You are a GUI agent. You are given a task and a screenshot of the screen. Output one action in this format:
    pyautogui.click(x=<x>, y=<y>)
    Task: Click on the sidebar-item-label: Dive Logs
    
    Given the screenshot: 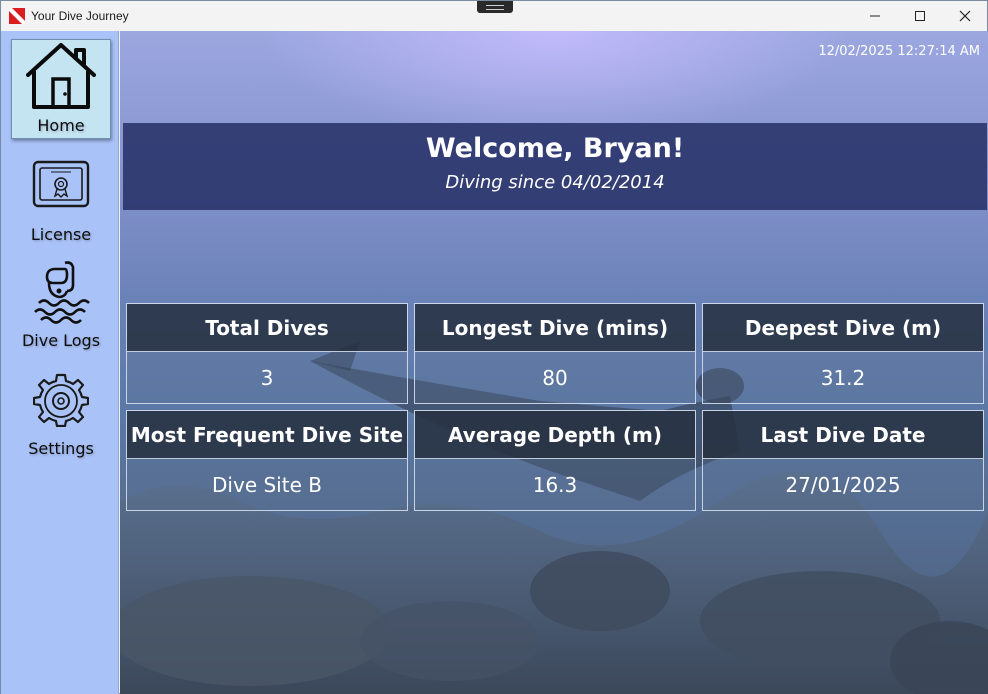 What is the action you would take?
    pyautogui.click(x=61, y=340)
    